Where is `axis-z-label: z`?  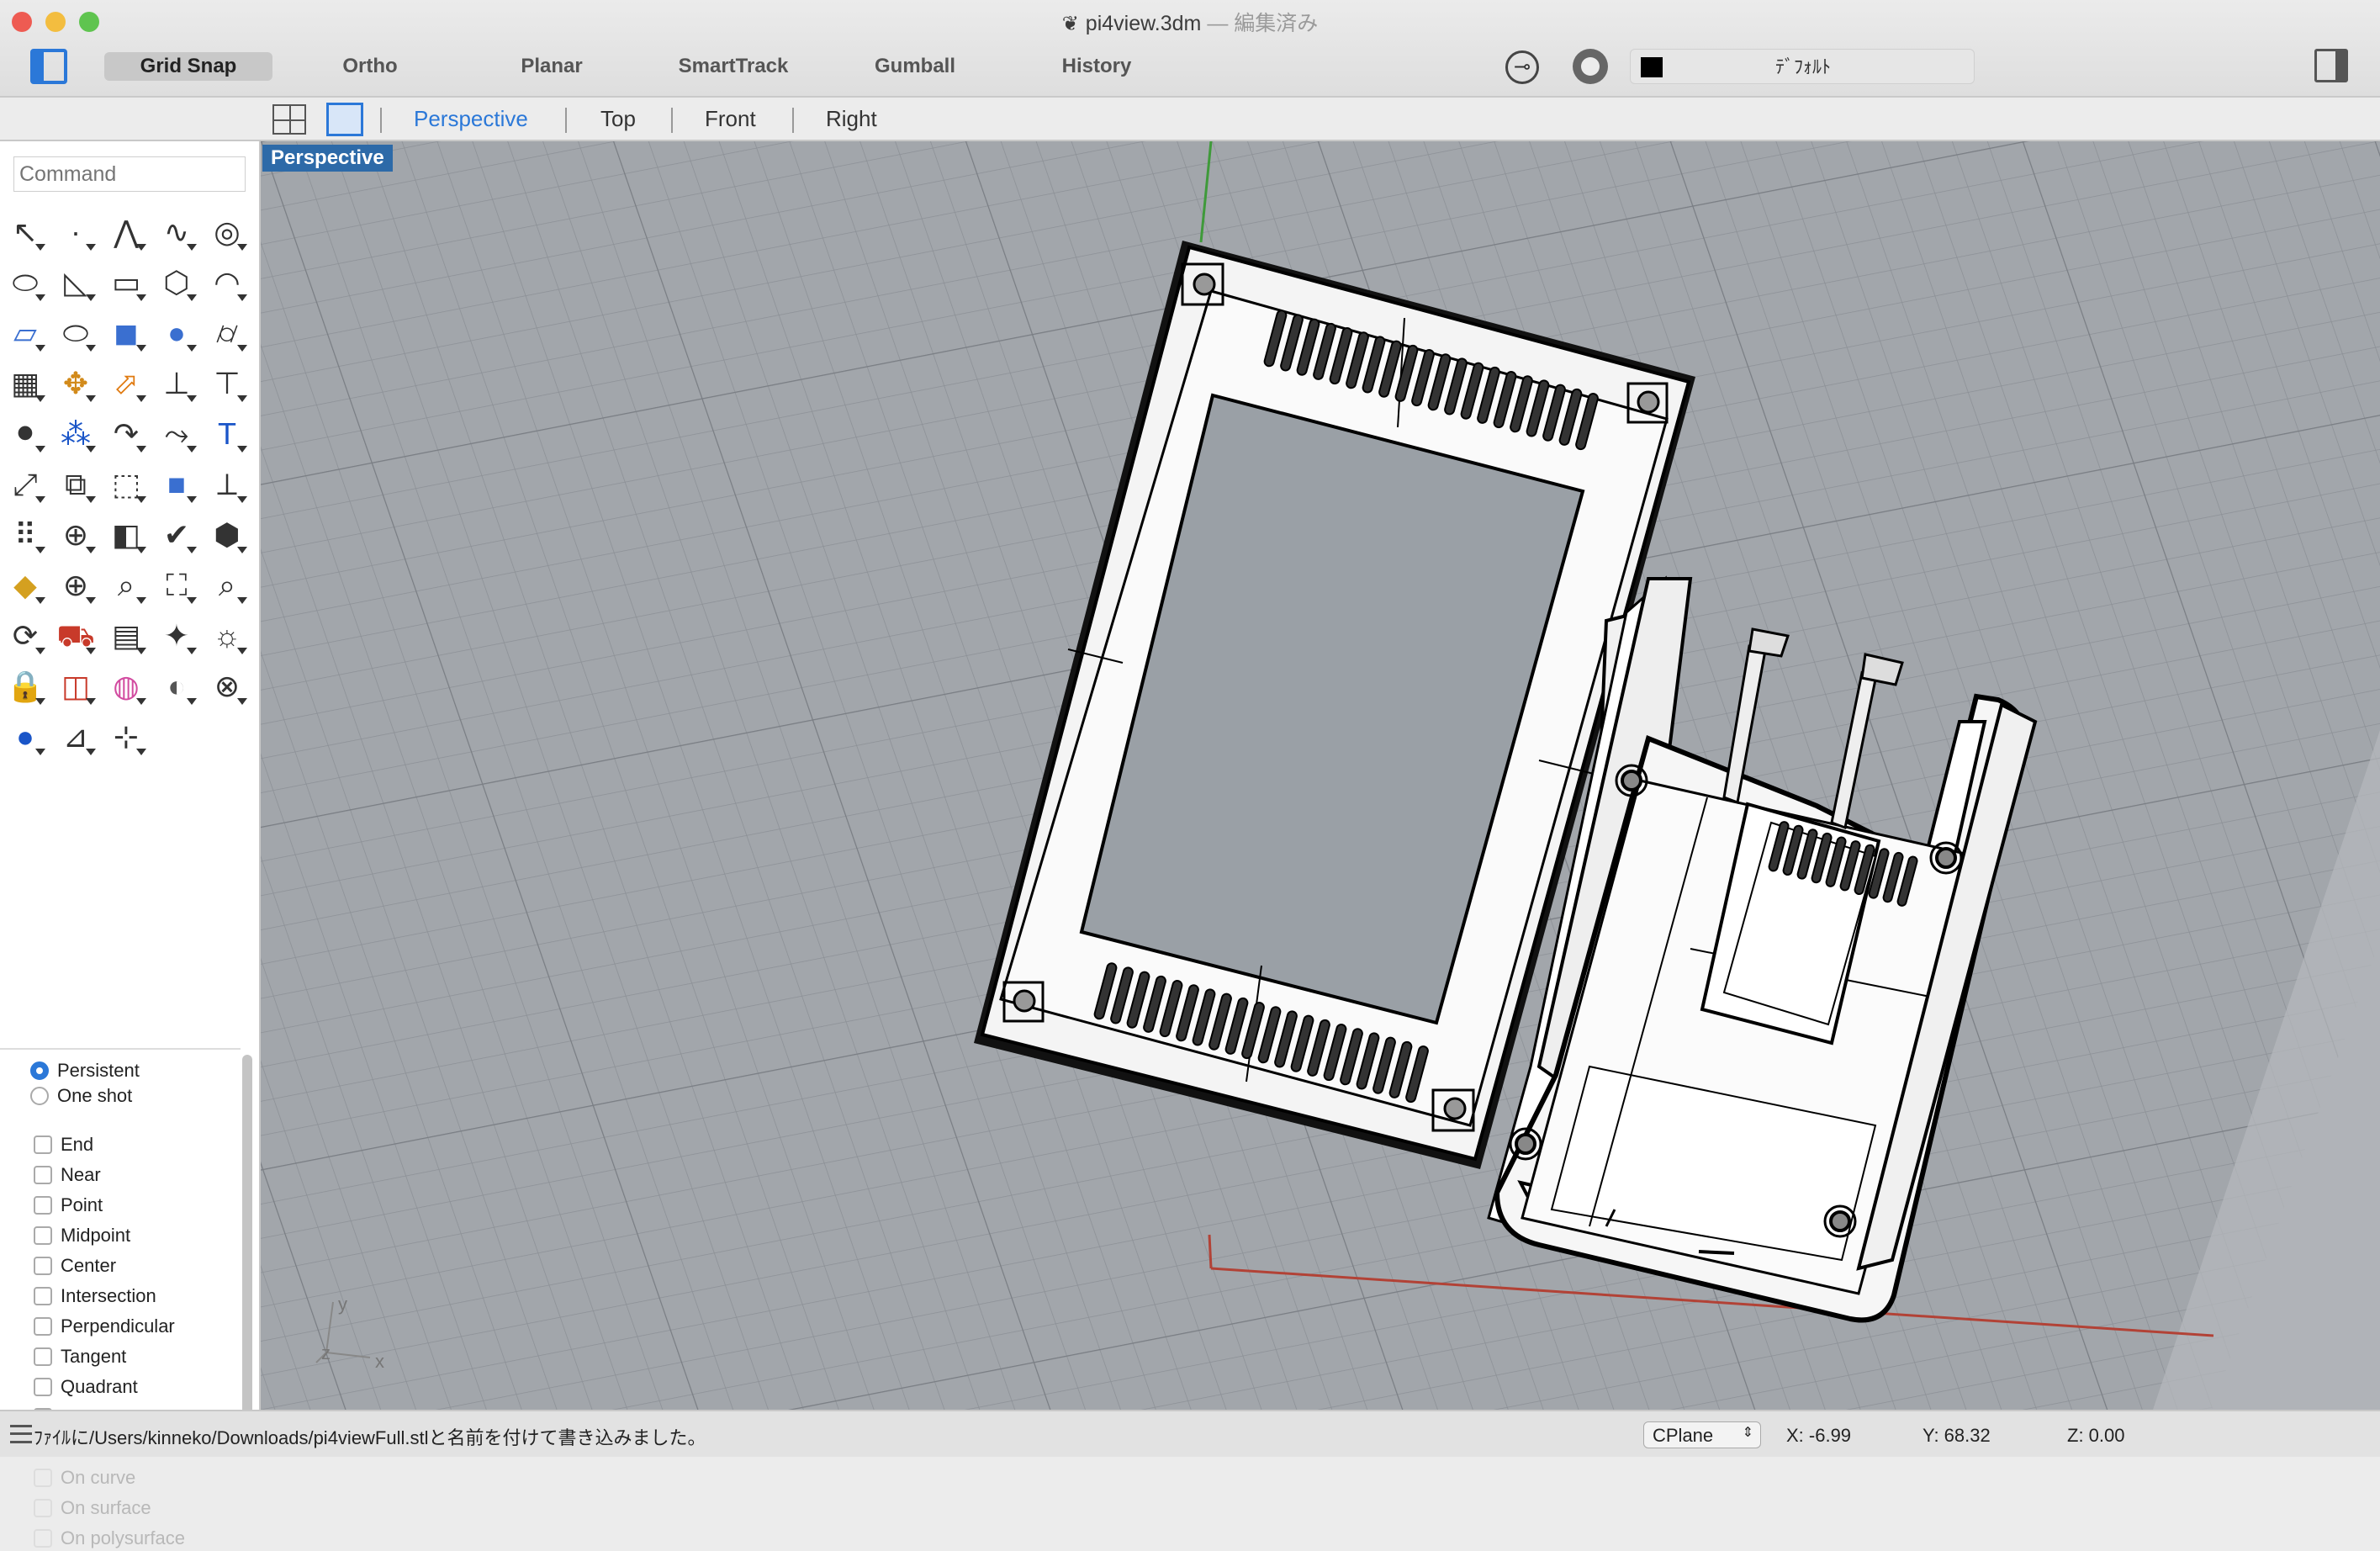 axis-z-label: z is located at coordinates (326, 1352).